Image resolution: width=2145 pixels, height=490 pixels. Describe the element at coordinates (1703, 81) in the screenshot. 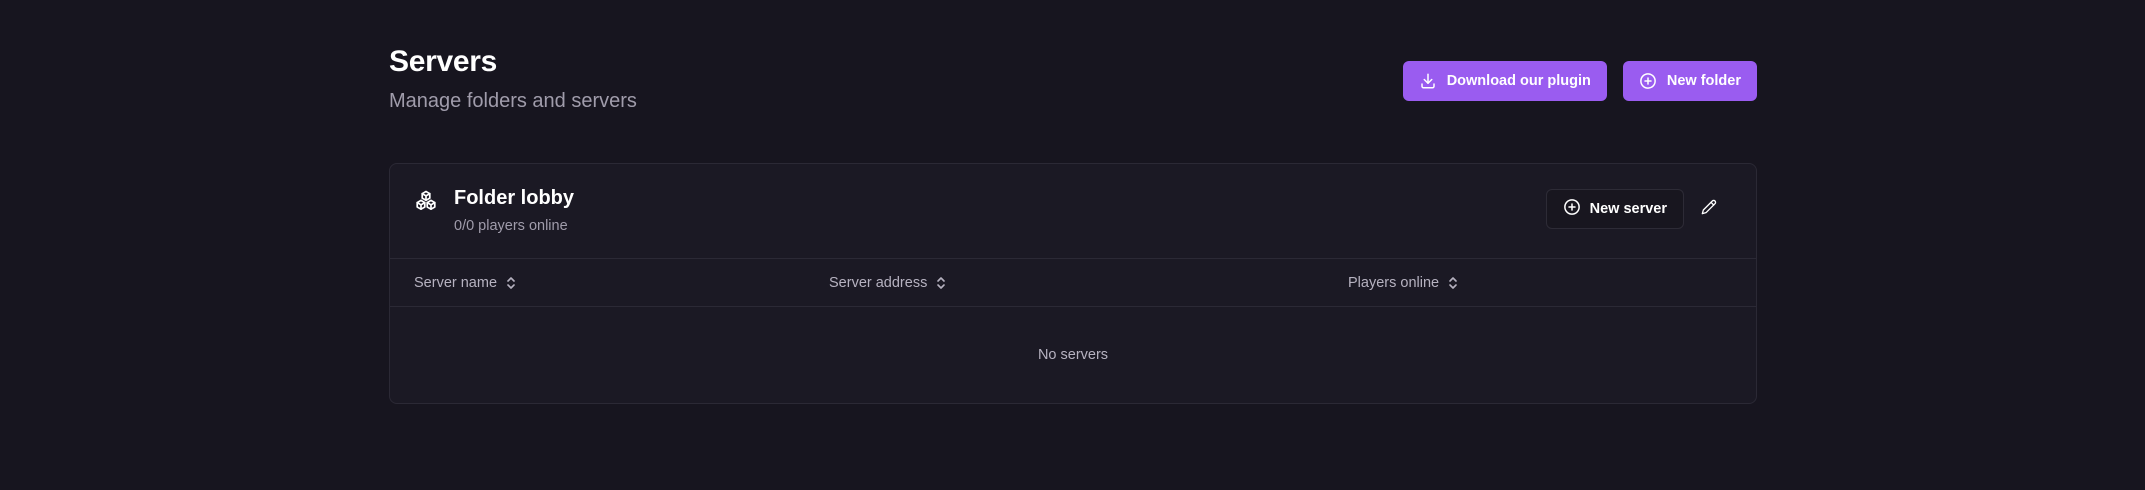

I see `new-folder-label: New folder` at that location.